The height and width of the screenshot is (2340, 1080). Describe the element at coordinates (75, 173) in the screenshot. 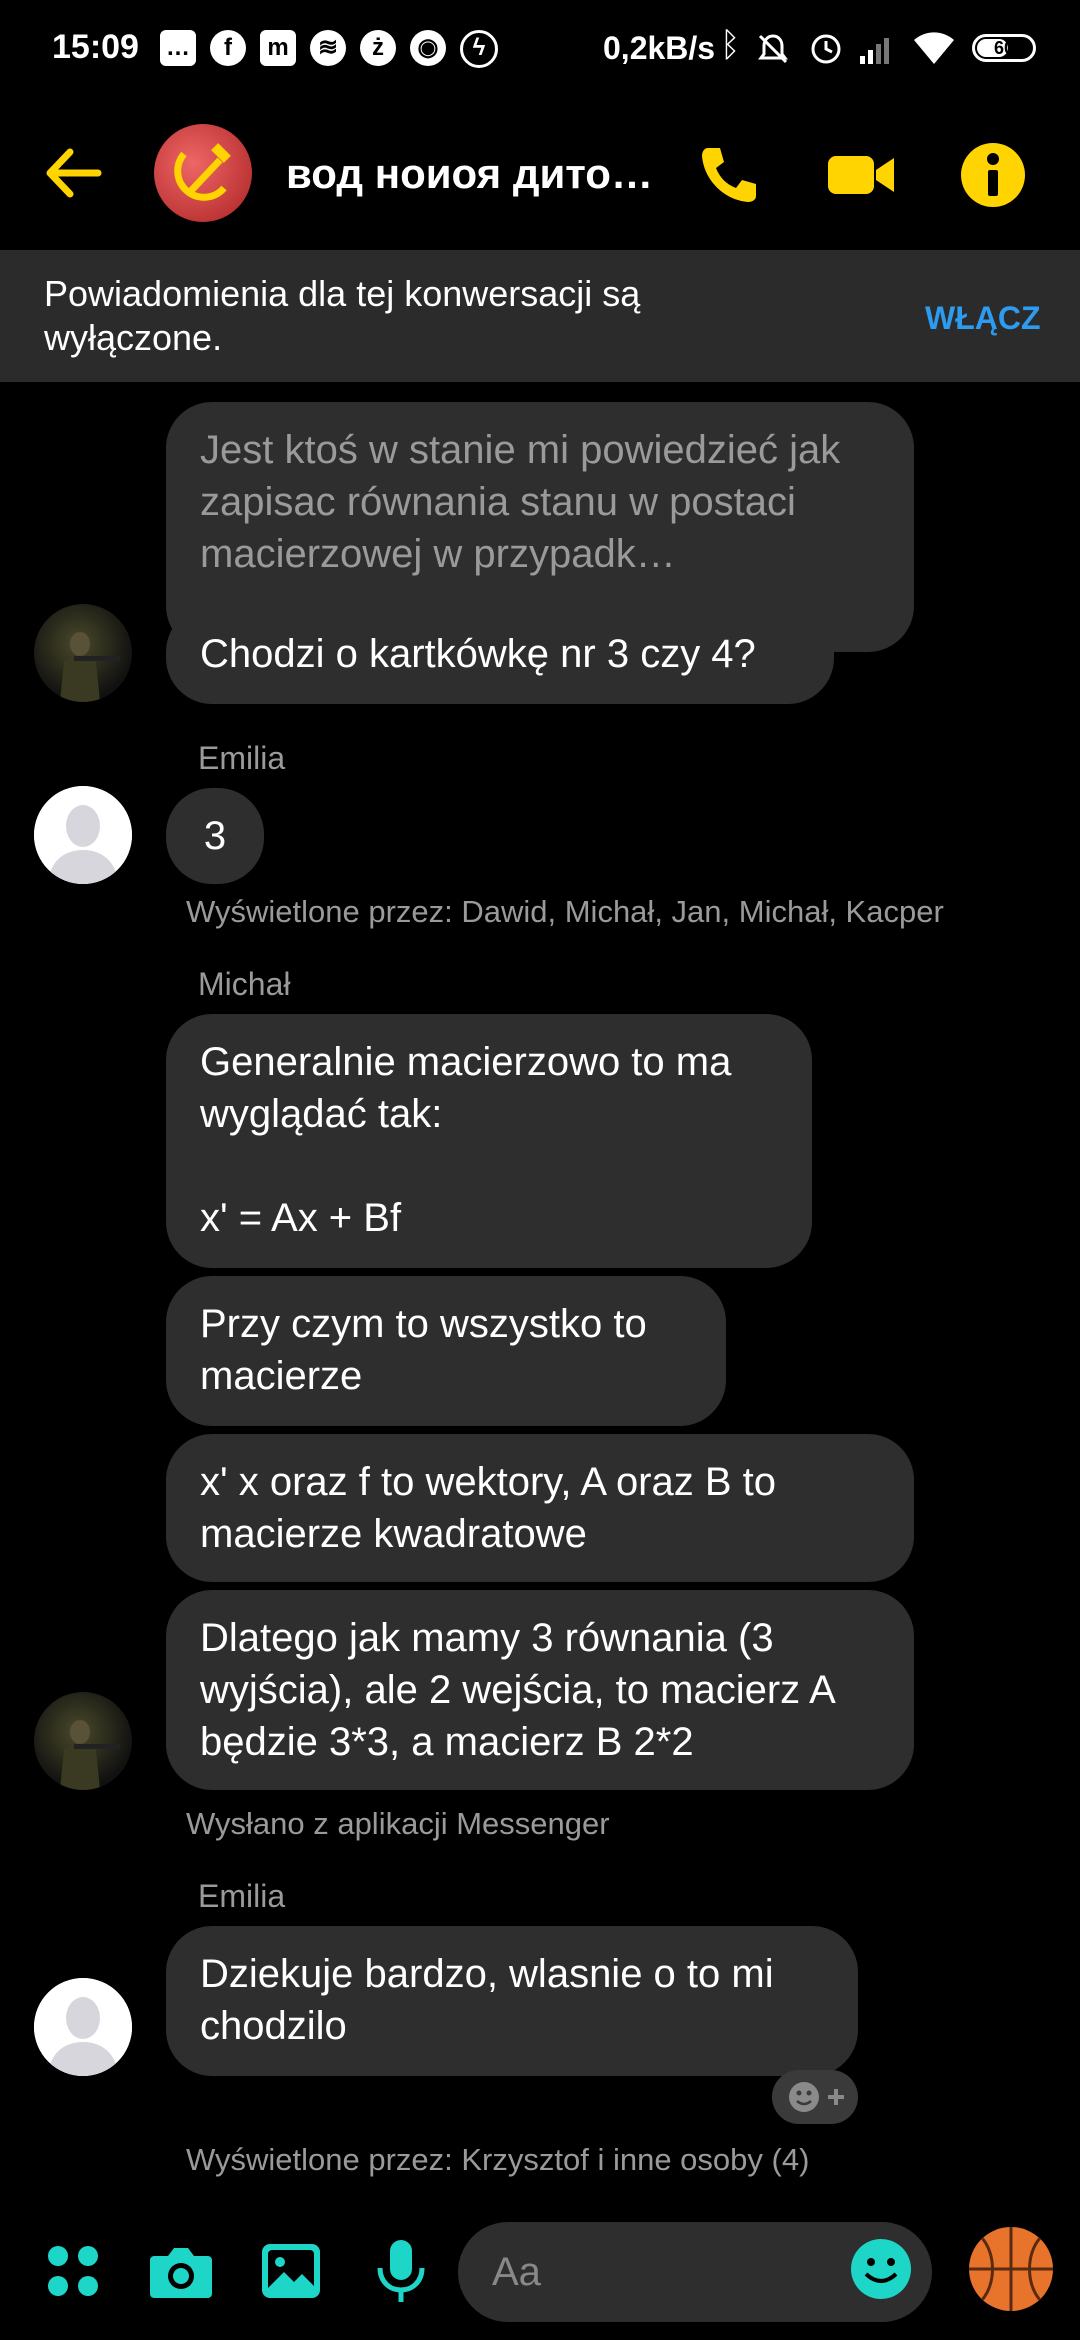

I see `back-arrow-icon` at that location.